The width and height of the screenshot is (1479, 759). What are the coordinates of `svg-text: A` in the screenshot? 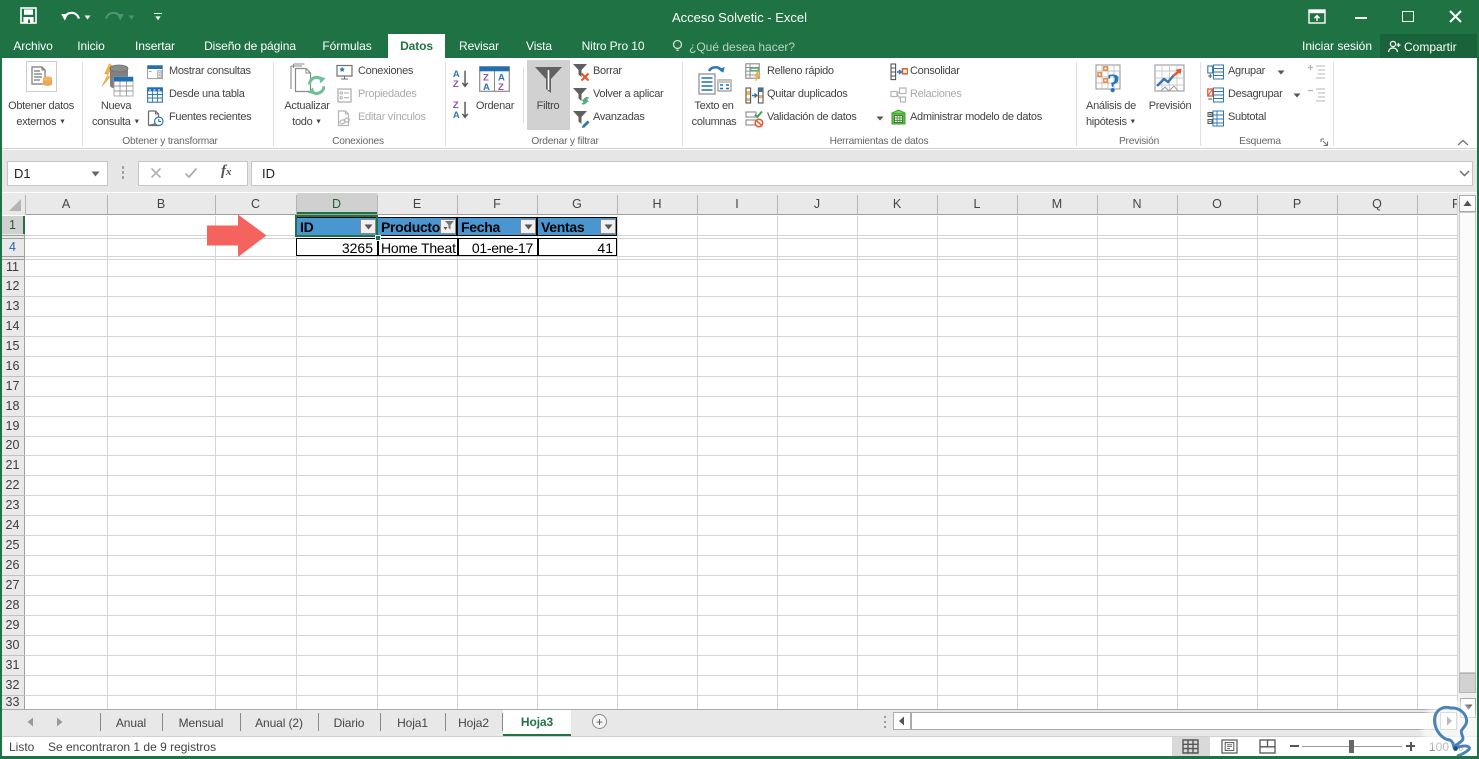 It's located at (486, 87).